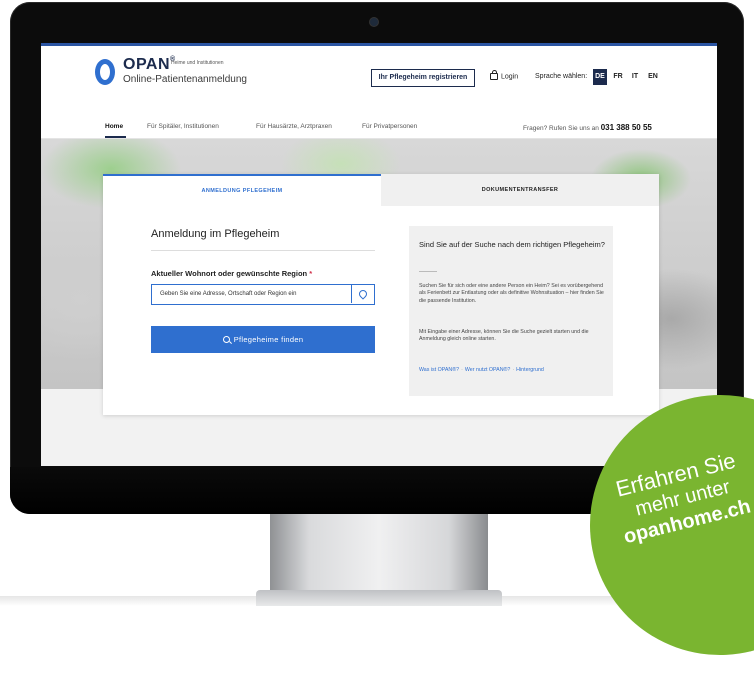 Image resolution: width=754 pixels, height=683 pixels. Describe the element at coordinates (226, 339) in the screenshot. I see `search-icon` at that location.